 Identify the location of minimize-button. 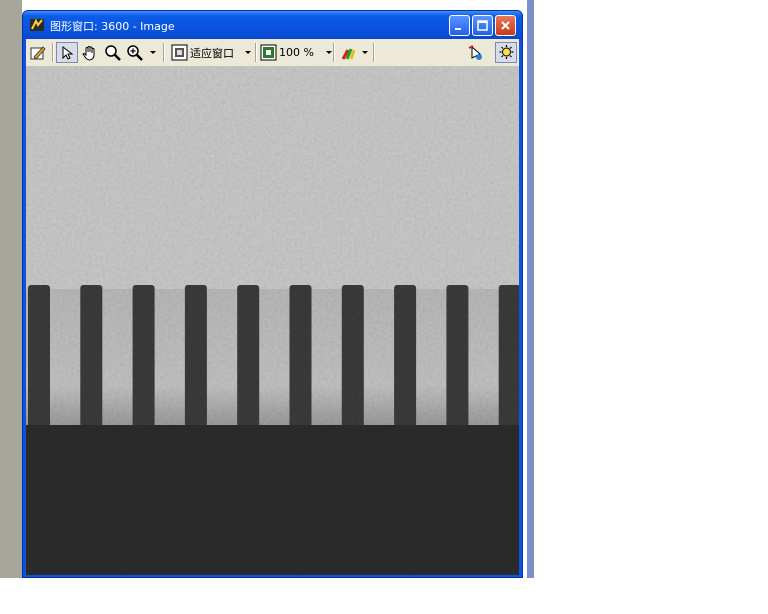
(459, 25).